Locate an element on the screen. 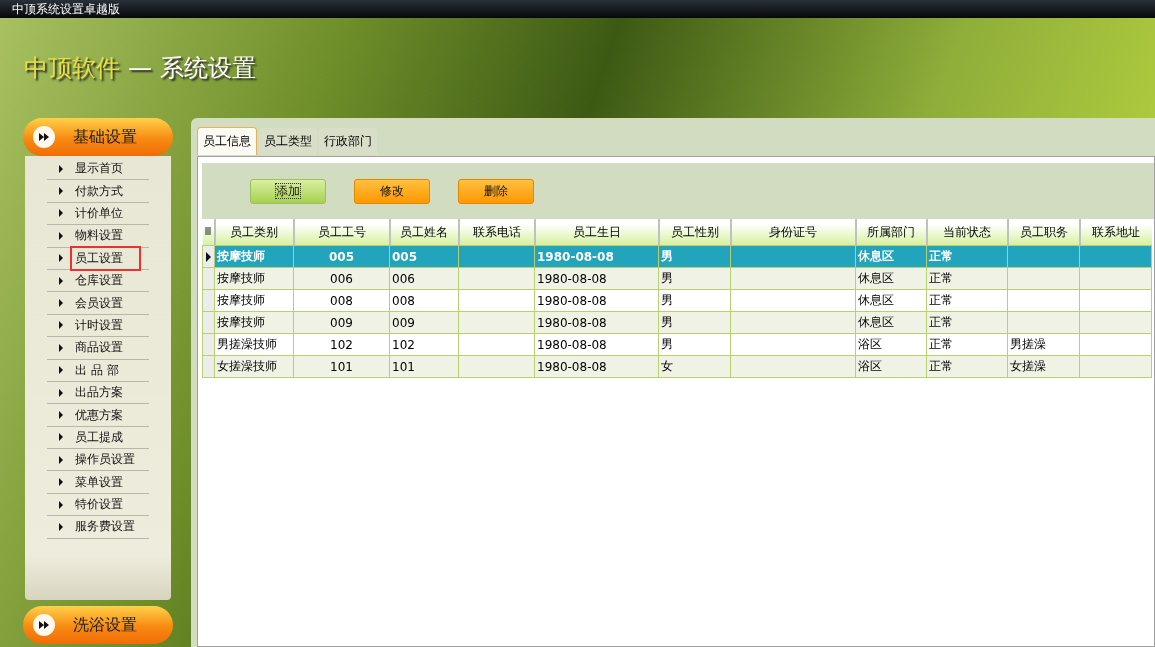 The height and width of the screenshot is (647, 1155). toolbar-button: 删除 is located at coordinates (496, 191).